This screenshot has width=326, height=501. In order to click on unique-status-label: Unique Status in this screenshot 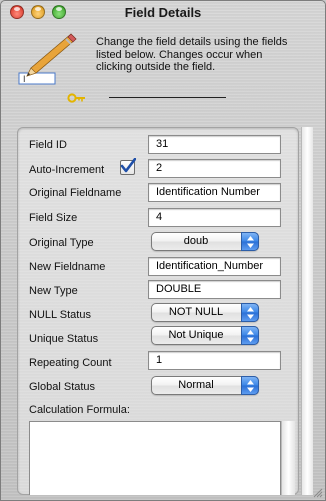, I will do `click(64, 339)`.